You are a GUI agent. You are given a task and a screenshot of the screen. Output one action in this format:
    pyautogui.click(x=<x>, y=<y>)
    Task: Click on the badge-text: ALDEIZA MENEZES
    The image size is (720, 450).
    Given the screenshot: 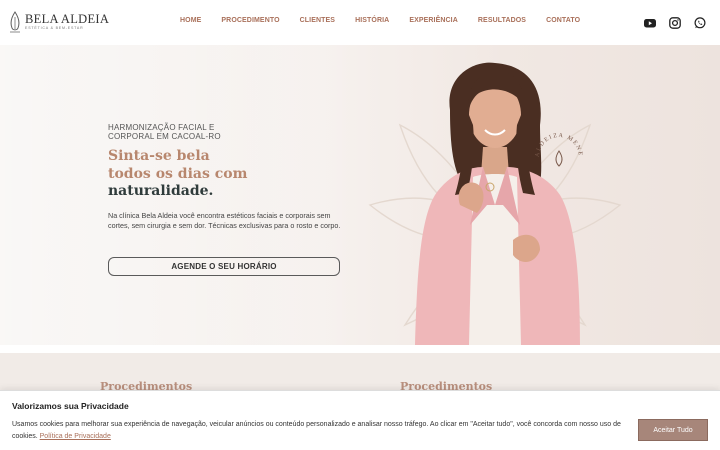 What is the action you would take?
    pyautogui.click(x=556, y=143)
    